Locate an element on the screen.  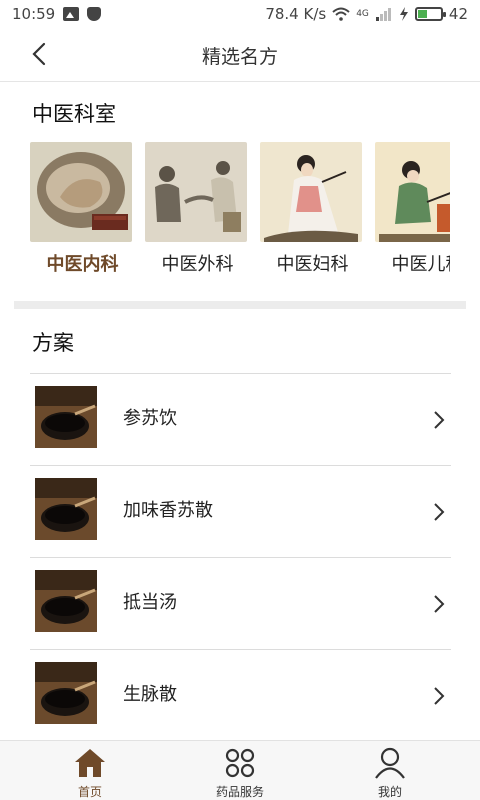
tab-profile: 我的 is located at coordinates (390, 773).